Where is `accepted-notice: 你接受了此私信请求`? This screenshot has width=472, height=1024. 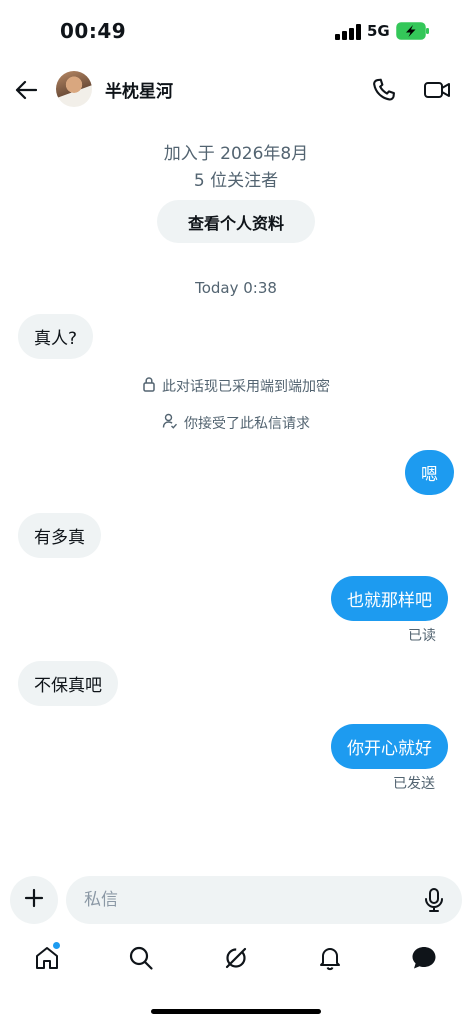
accepted-notice: 你接受了此私信请求 is located at coordinates (236, 423).